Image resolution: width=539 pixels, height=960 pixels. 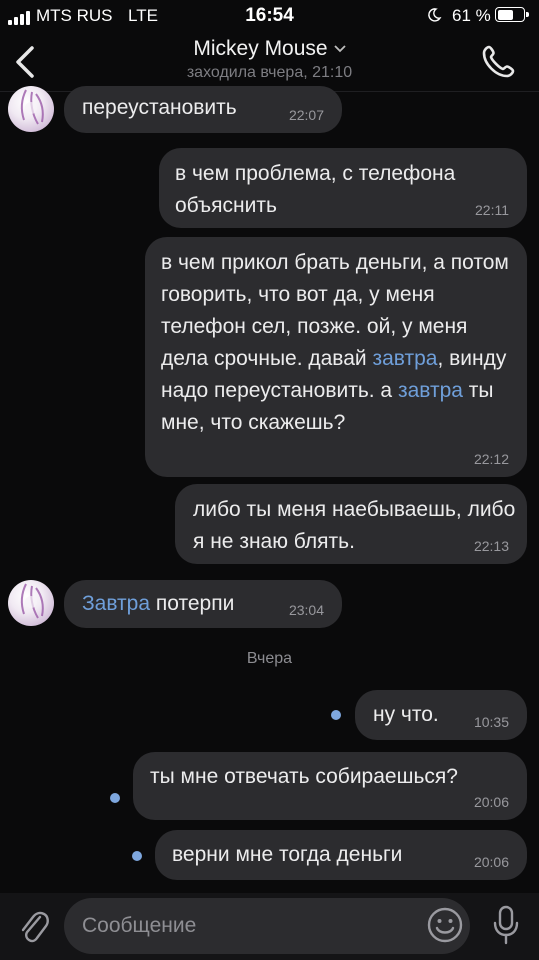 I want to click on message-time: 23:04, so click(x=306, y=610).